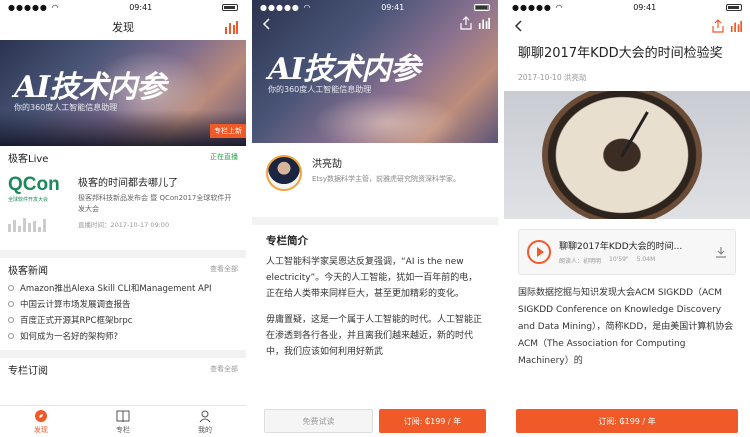  I want to click on qcon-logo: QCon 全球软件开发大会, so click(39, 203).